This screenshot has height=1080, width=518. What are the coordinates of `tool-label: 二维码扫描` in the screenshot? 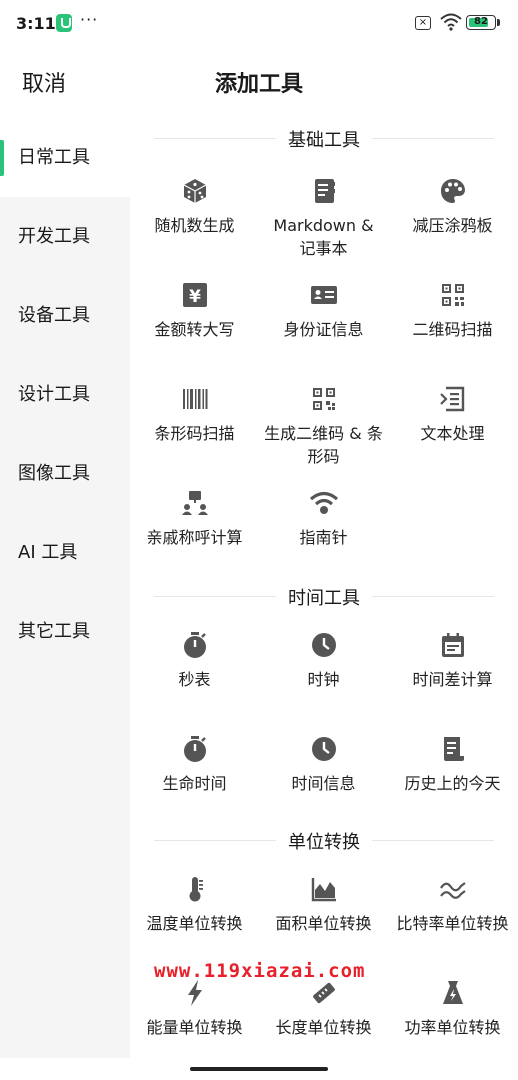 It's located at (452, 329).